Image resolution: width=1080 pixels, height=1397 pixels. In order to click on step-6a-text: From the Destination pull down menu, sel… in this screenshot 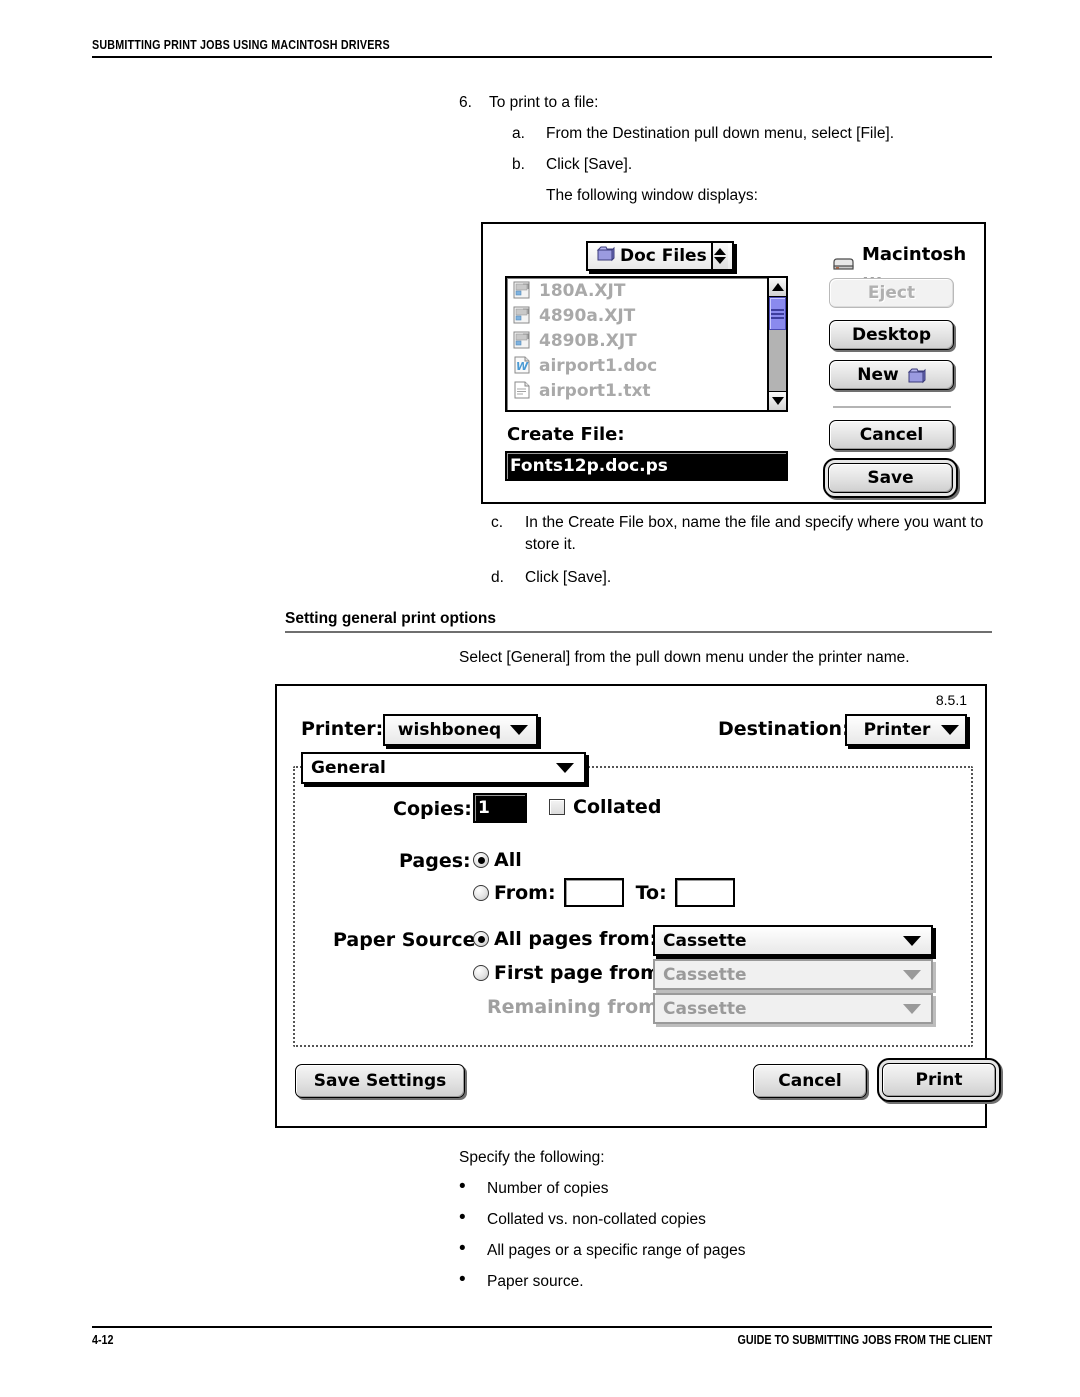, I will do `click(720, 133)`.